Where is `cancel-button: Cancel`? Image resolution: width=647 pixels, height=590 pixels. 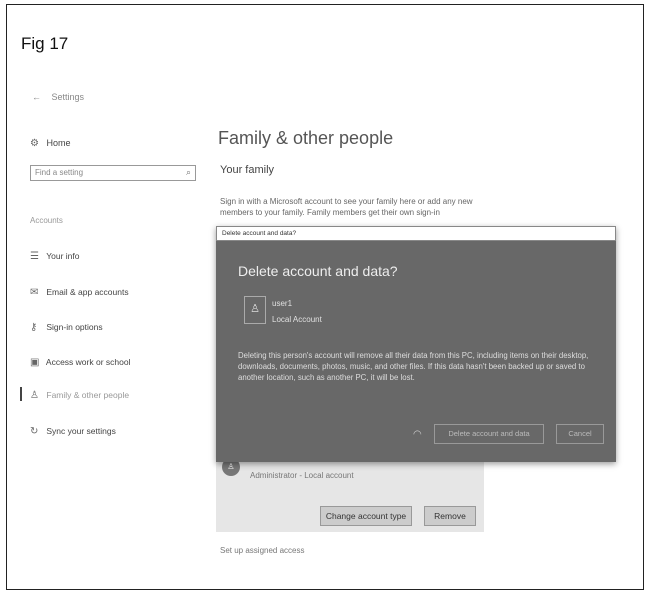 cancel-button: Cancel is located at coordinates (580, 434).